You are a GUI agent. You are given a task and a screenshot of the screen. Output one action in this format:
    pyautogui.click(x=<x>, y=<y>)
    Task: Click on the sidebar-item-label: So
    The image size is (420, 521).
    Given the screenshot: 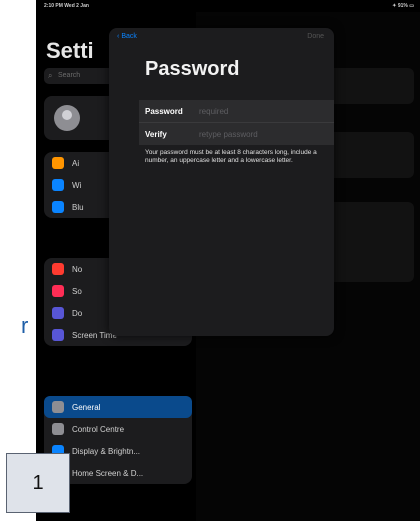 What is the action you would take?
    pyautogui.click(x=77, y=291)
    